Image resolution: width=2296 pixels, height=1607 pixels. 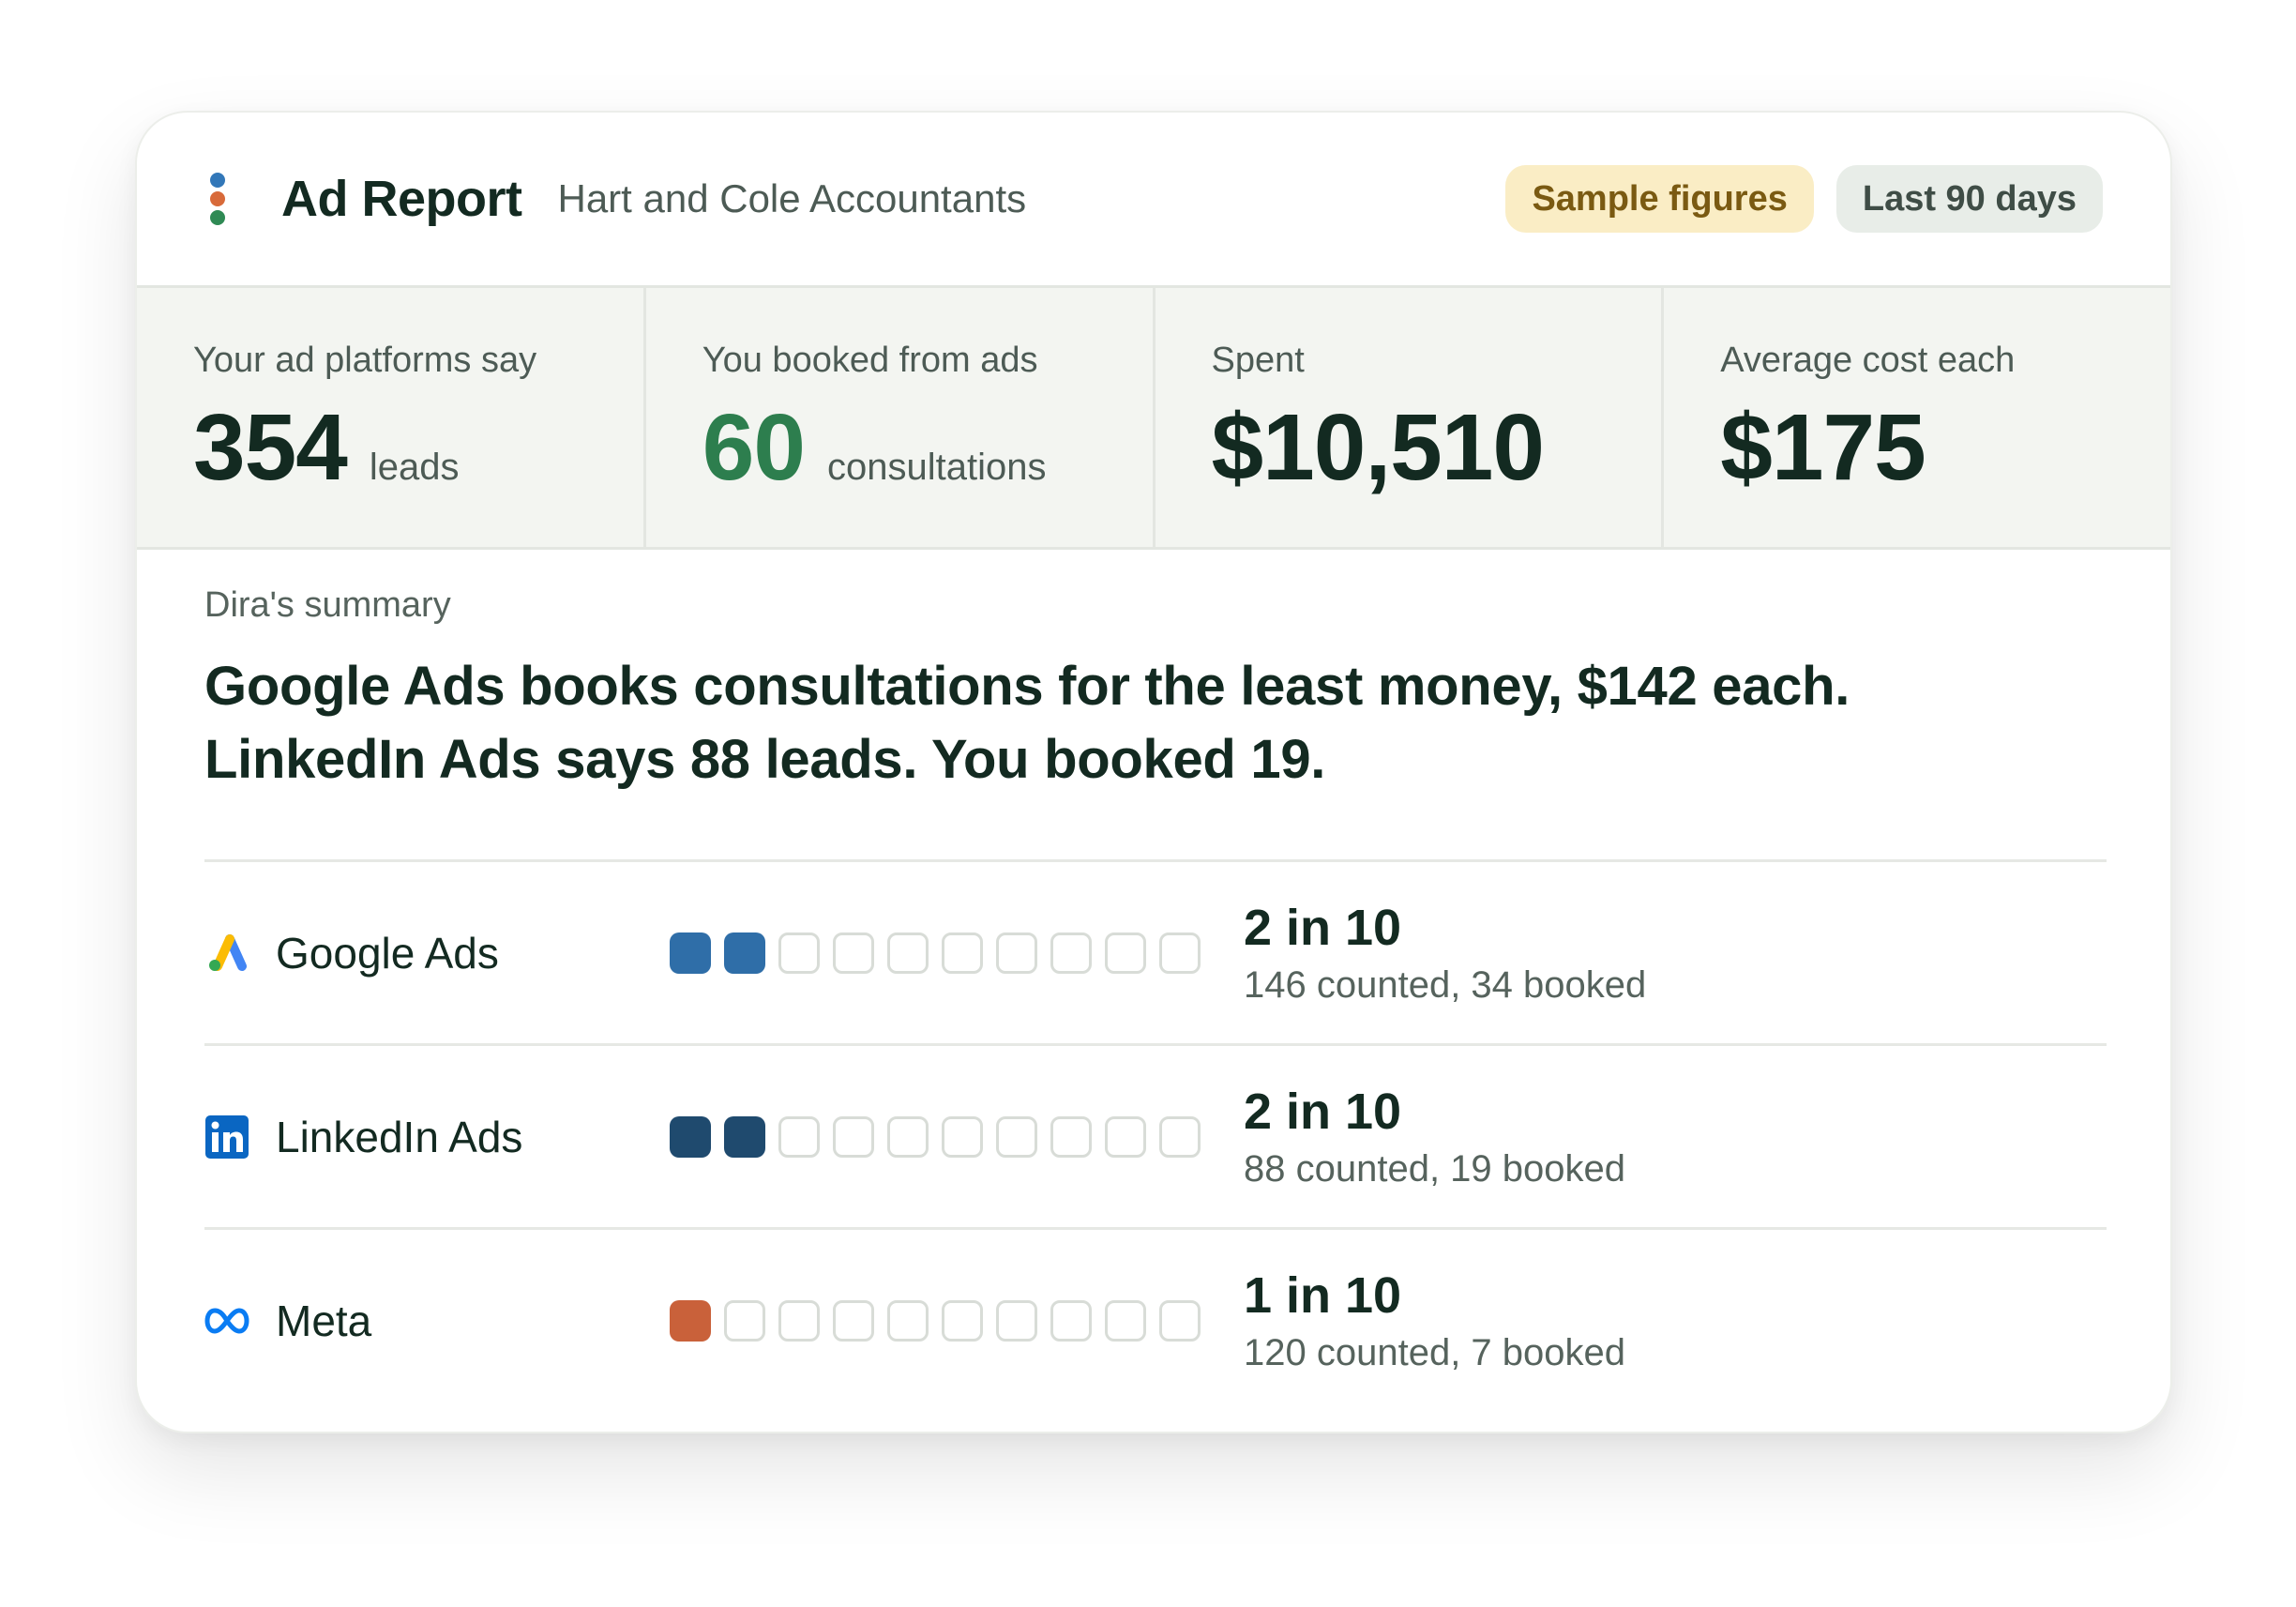 I want to click on stat-platform-leads: Your ad platforms say 354 leads, so click(x=391, y=417).